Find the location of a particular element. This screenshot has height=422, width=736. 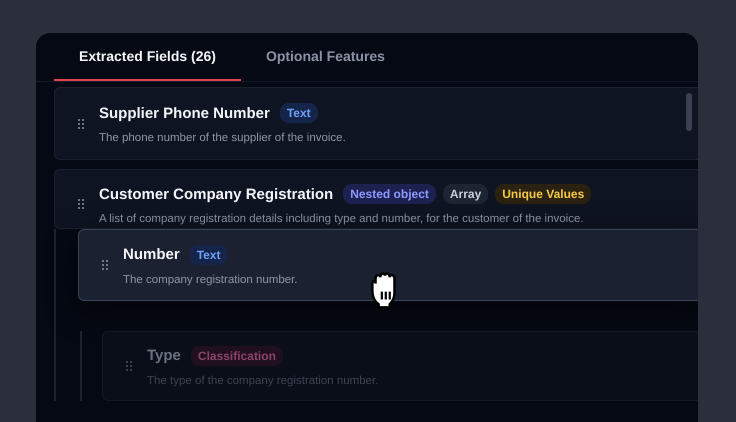

type-tag: Classification is located at coordinates (236, 356).